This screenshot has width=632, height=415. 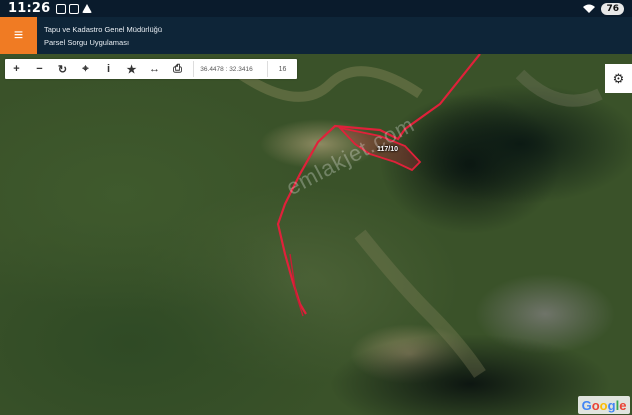 I want to click on hamburger-icon: ≡, so click(x=18, y=35).